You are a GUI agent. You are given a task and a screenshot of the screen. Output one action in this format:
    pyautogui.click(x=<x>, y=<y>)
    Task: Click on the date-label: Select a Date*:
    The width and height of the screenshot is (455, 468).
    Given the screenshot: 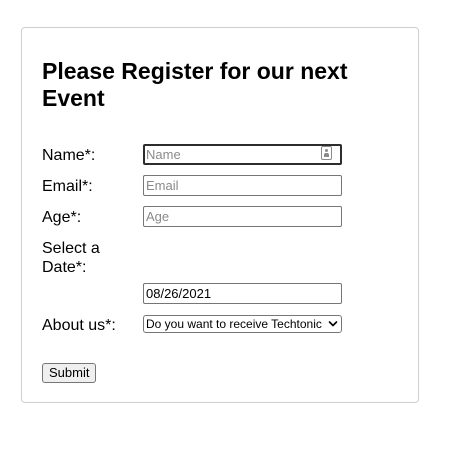 What is the action you would take?
    pyautogui.click(x=71, y=258)
    